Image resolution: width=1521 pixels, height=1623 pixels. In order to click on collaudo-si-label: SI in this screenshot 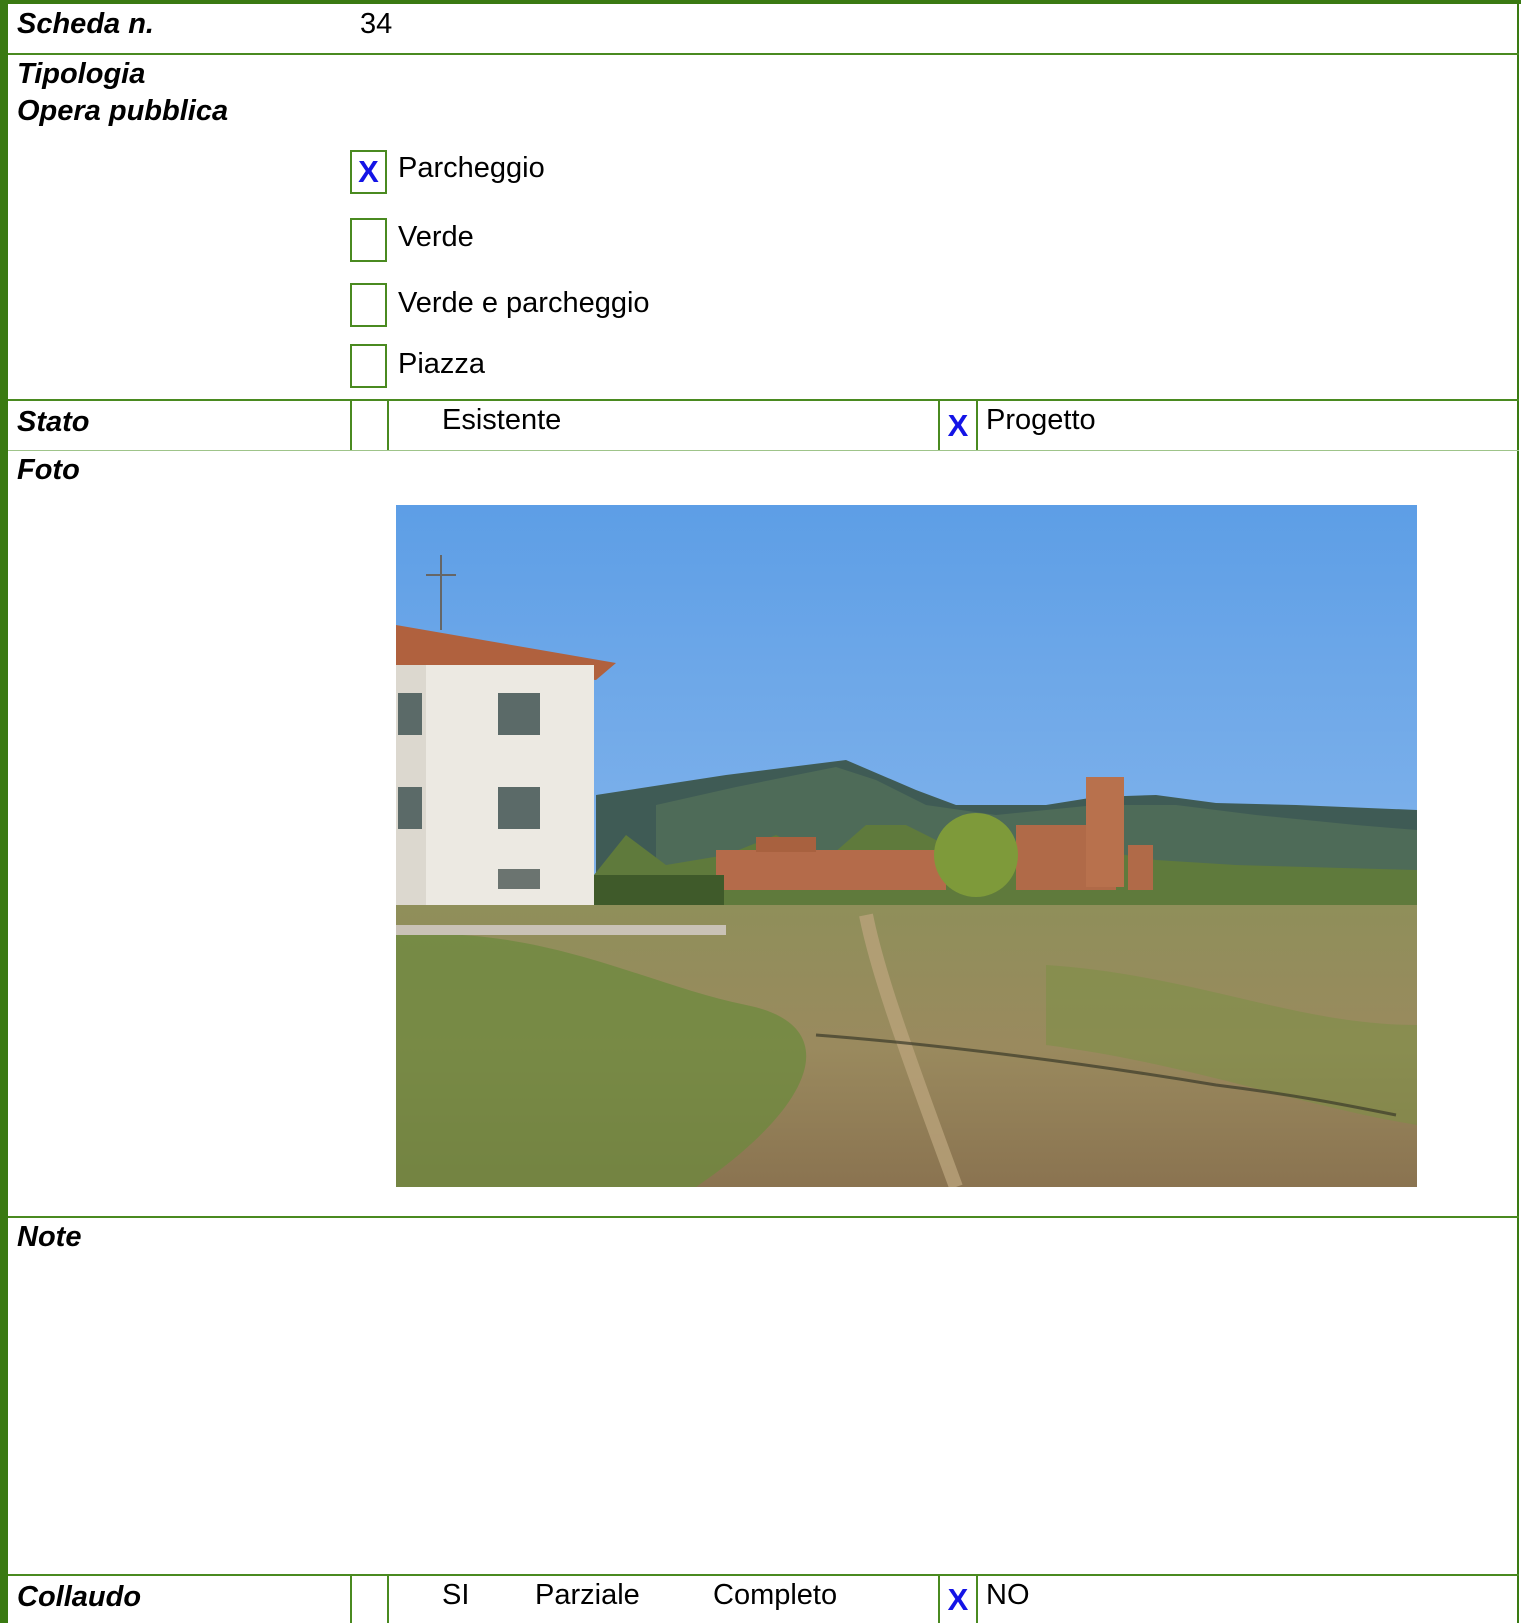, I will do `click(456, 1595)`.